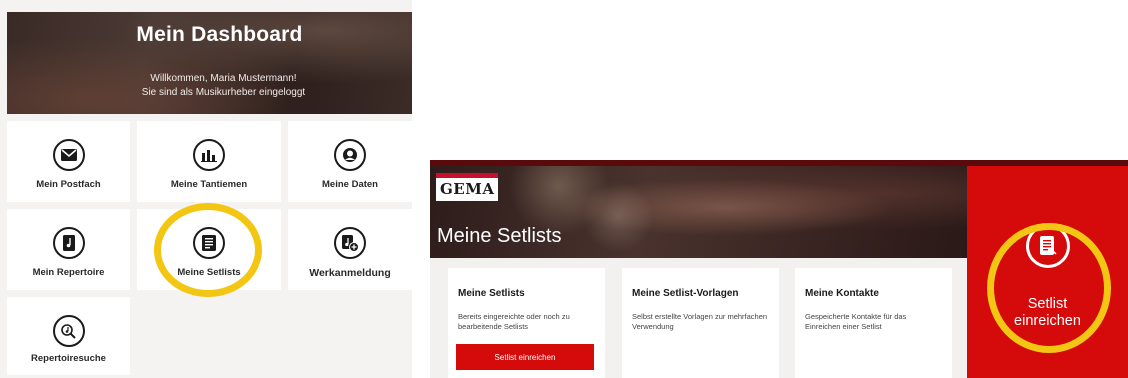  I want to click on card-title: Meine Setlists, so click(491, 293).